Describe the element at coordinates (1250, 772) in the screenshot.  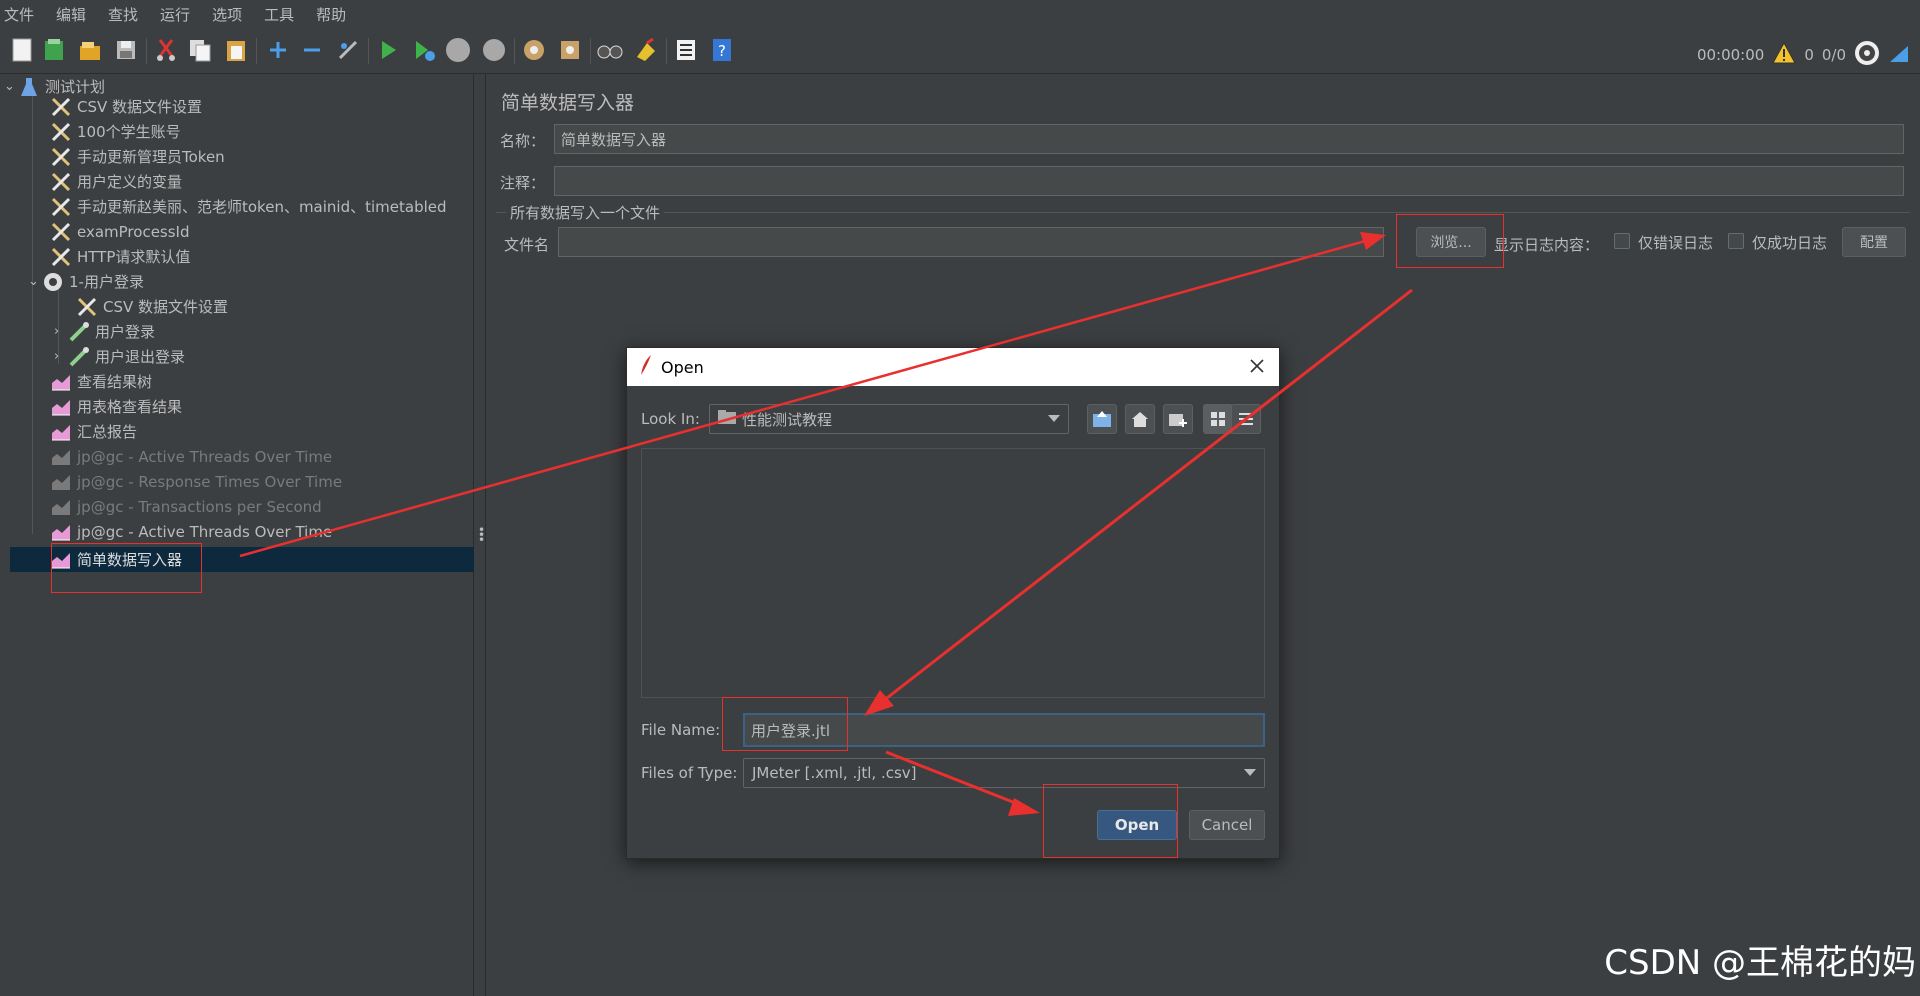
I see `chevron-down-icon` at that location.